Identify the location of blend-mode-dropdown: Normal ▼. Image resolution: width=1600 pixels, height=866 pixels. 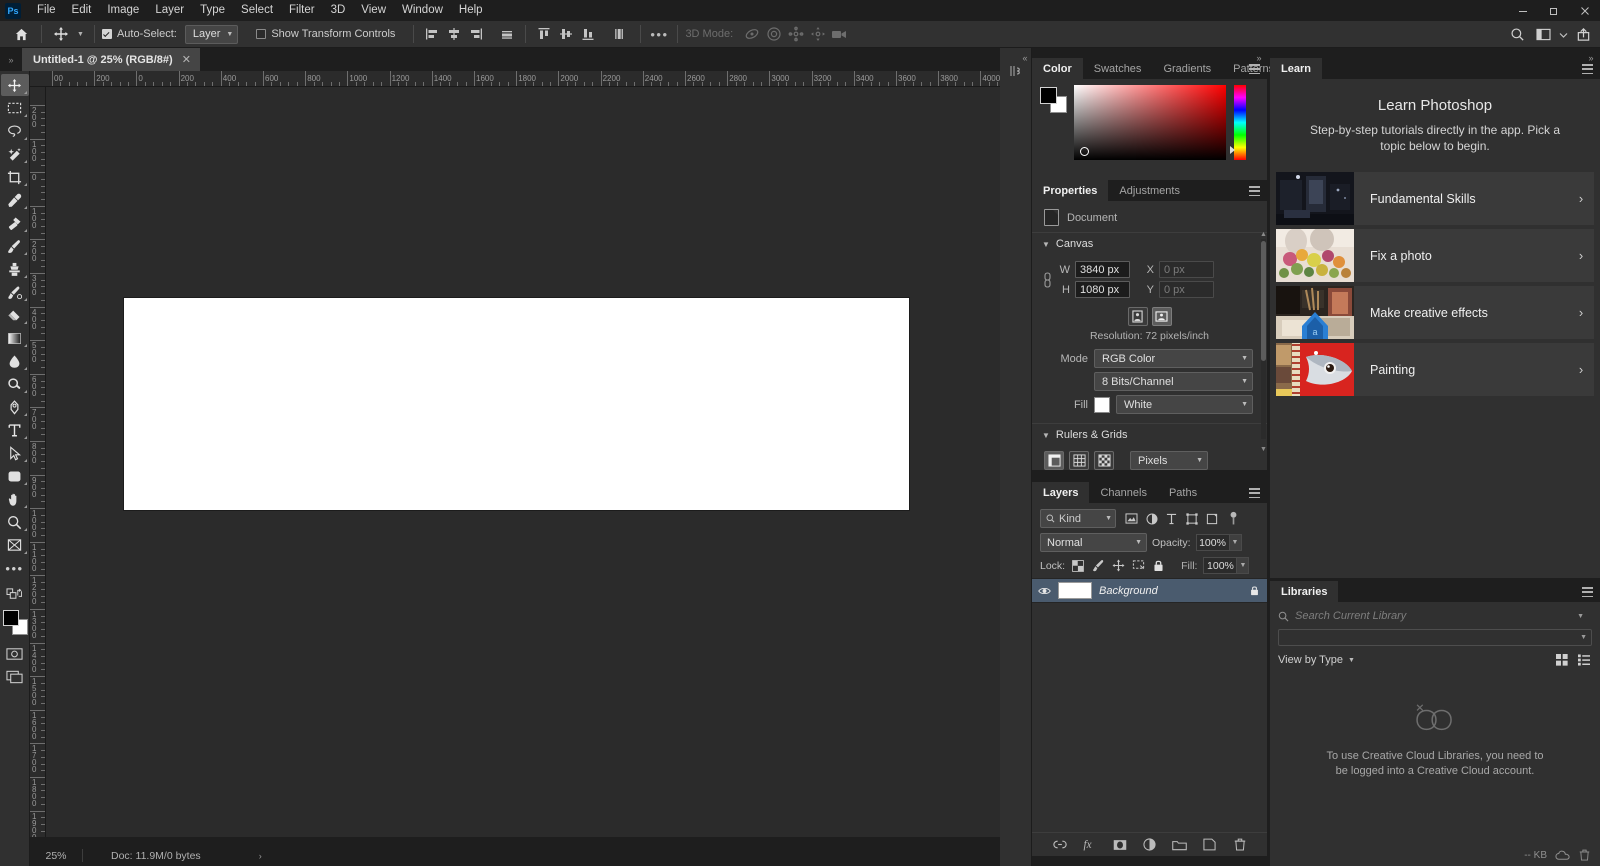
(1093, 542).